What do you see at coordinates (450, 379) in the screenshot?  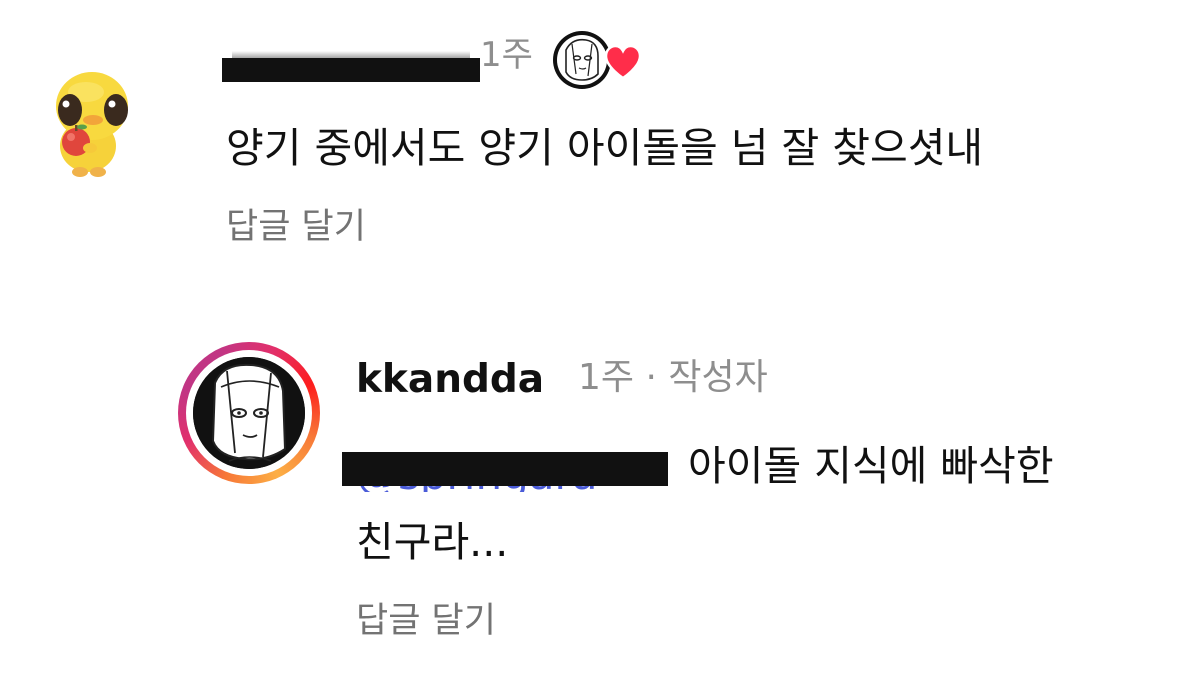 I see `author-username: kkandda` at bounding box center [450, 379].